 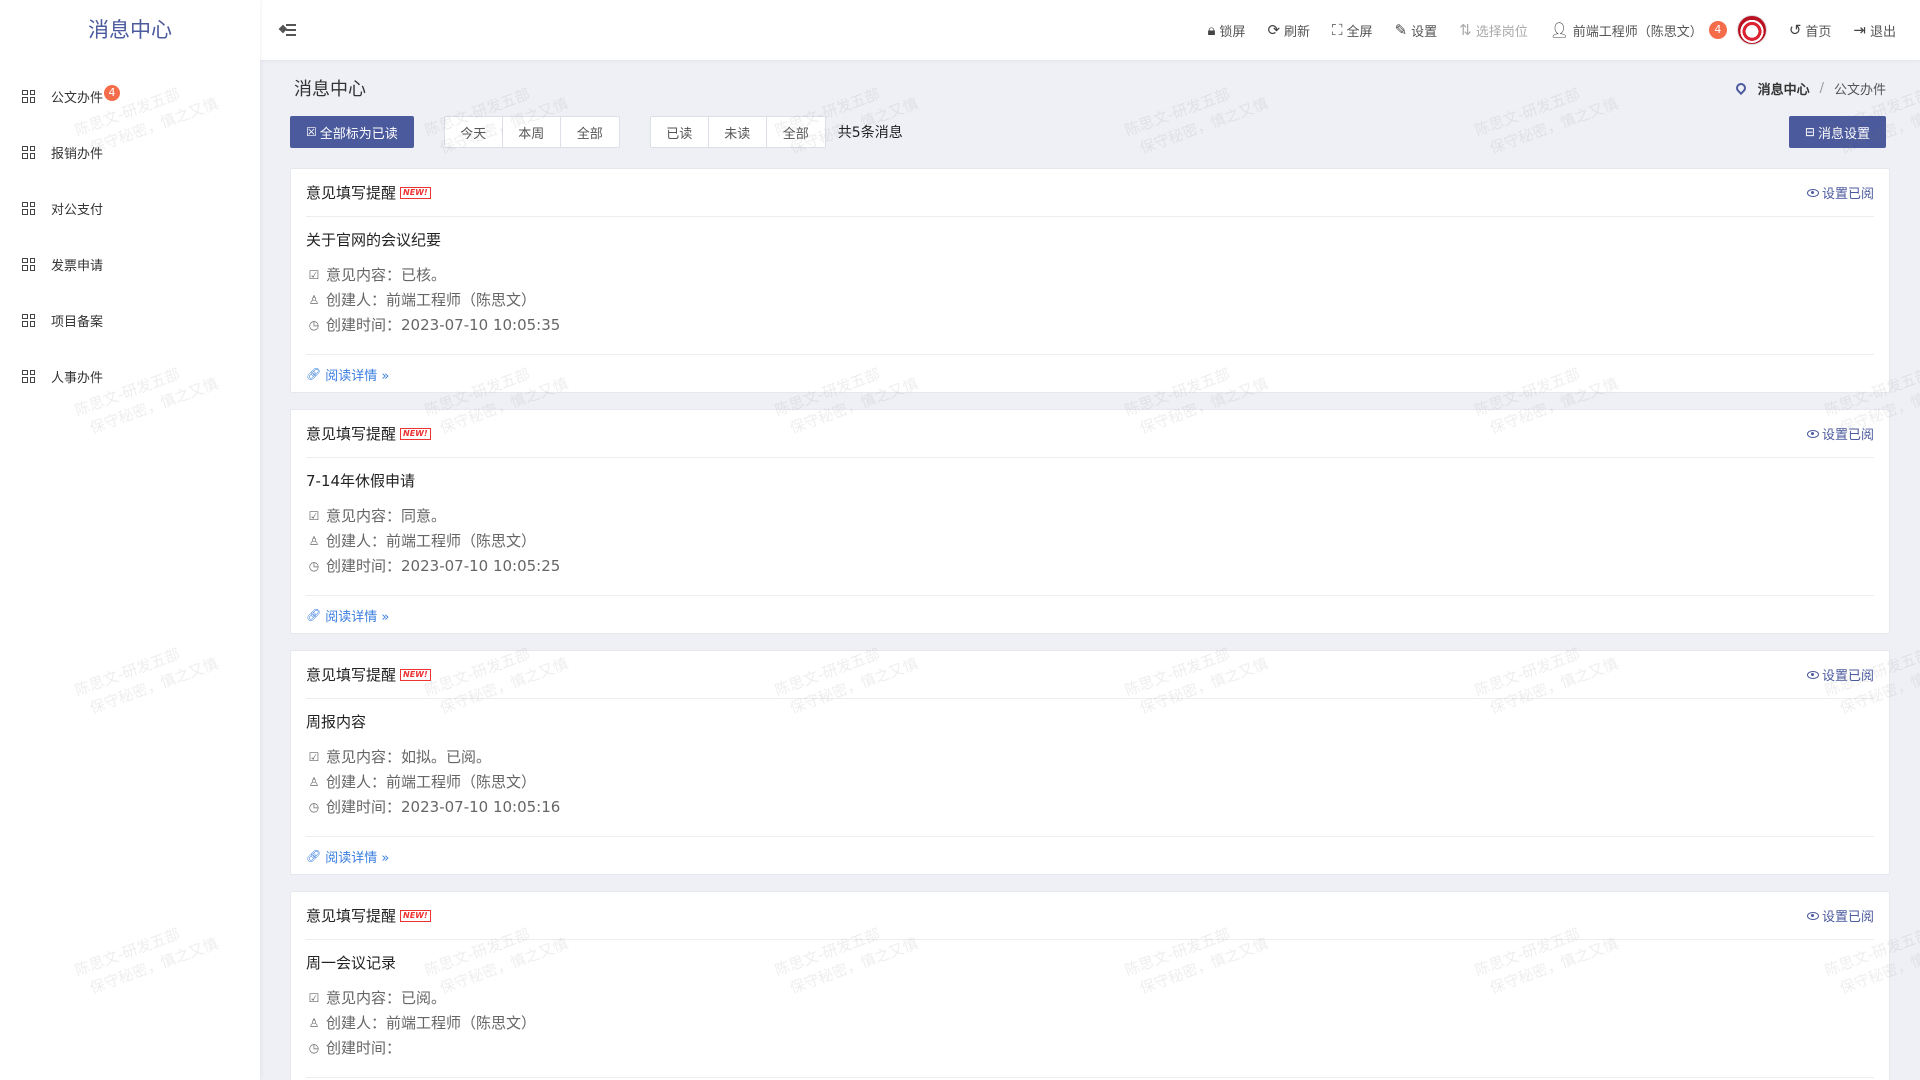 I want to click on card-header: 意见填写提醒 NEW! 设置已阅, so click(x=1090, y=434).